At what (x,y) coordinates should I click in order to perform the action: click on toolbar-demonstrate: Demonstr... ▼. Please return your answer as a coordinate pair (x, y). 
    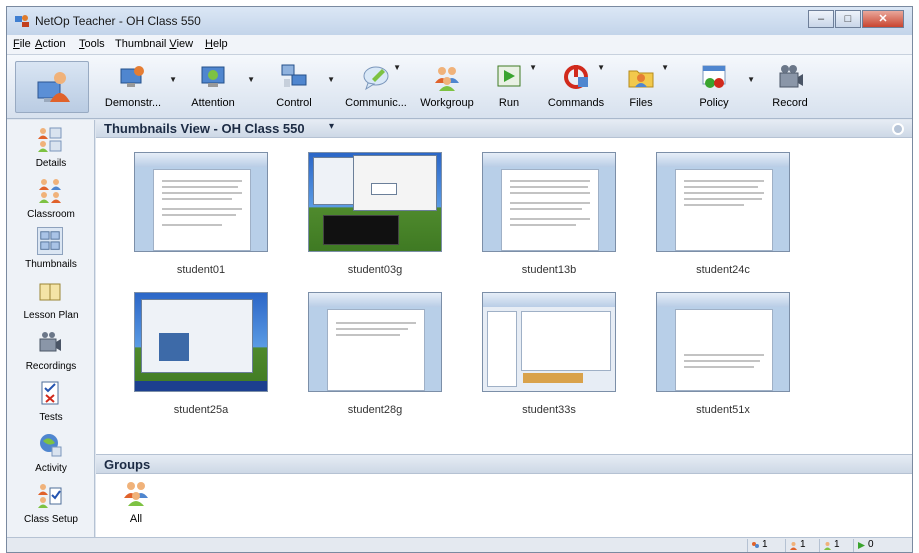
    Looking at the image, I should click on (138, 87).